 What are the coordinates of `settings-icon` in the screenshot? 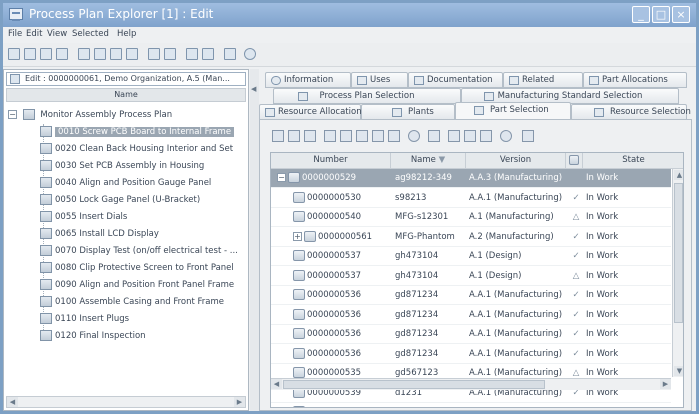 It's located at (310, 136).